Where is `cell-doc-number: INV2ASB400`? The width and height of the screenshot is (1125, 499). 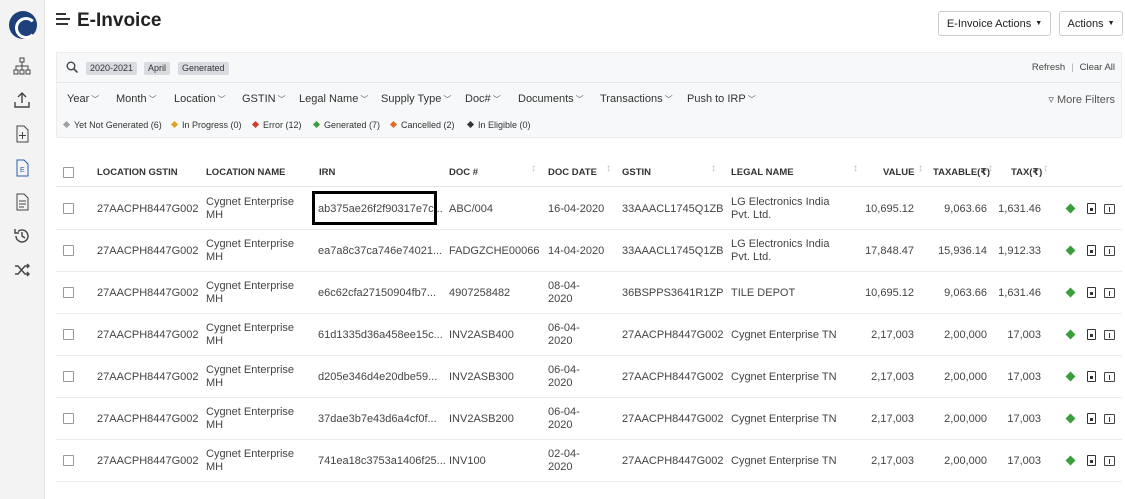
cell-doc-number: INV2ASB400 is located at coordinates (481, 335).